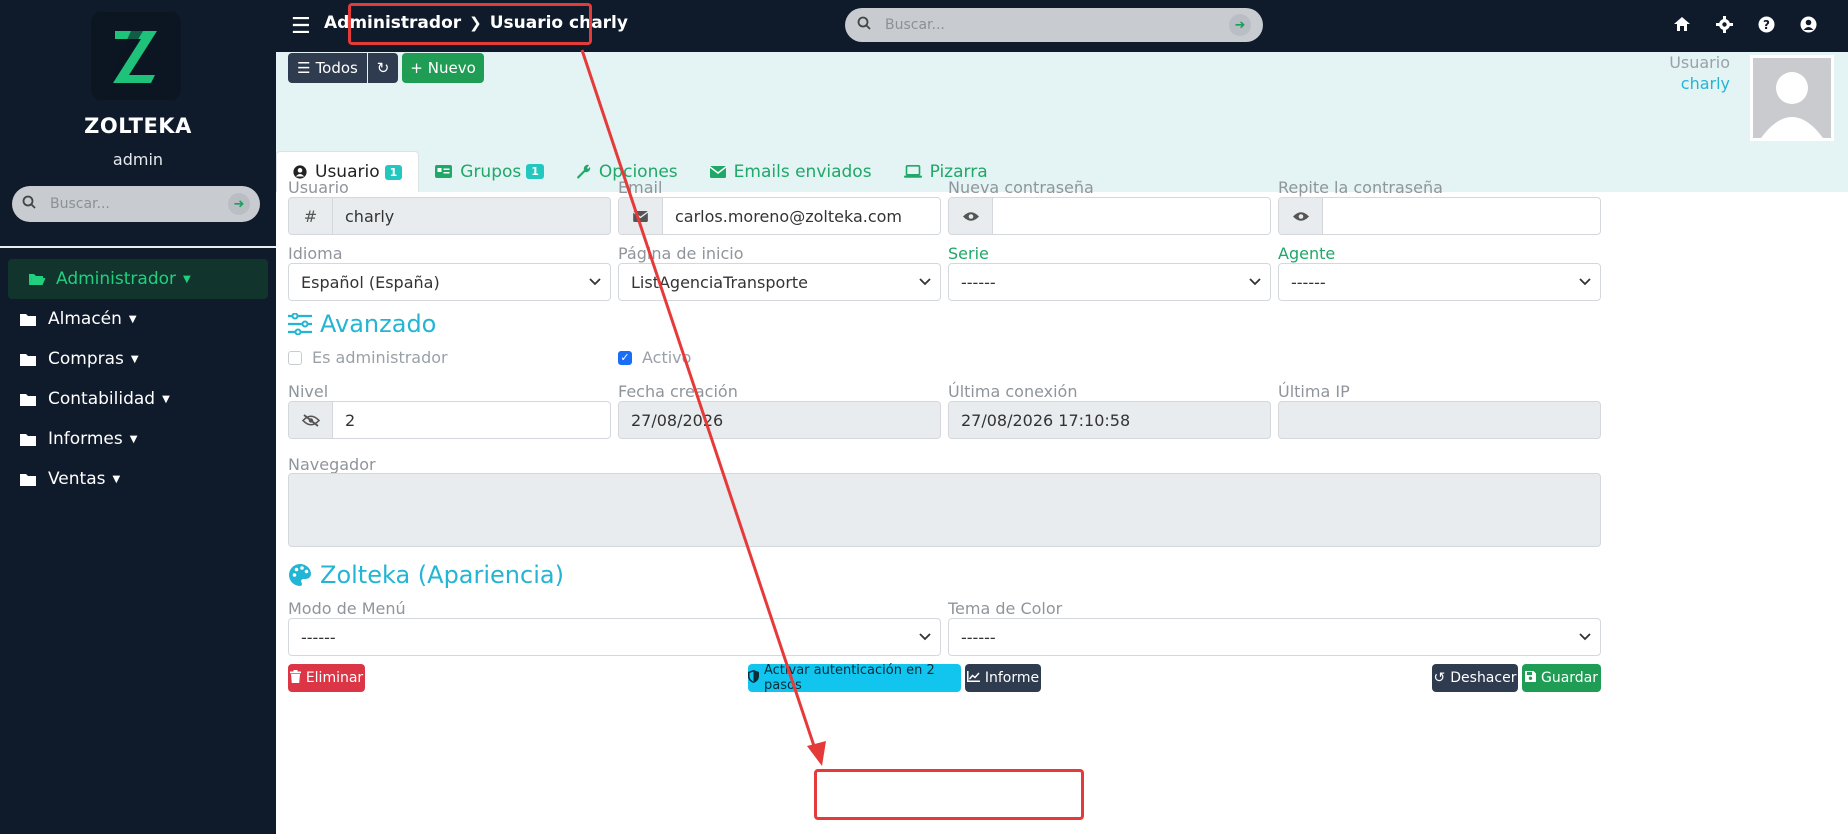 The image size is (1848, 834). What do you see at coordinates (703, 407) in the screenshot?
I see `annotation-arrow` at bounding box center [703, 407].